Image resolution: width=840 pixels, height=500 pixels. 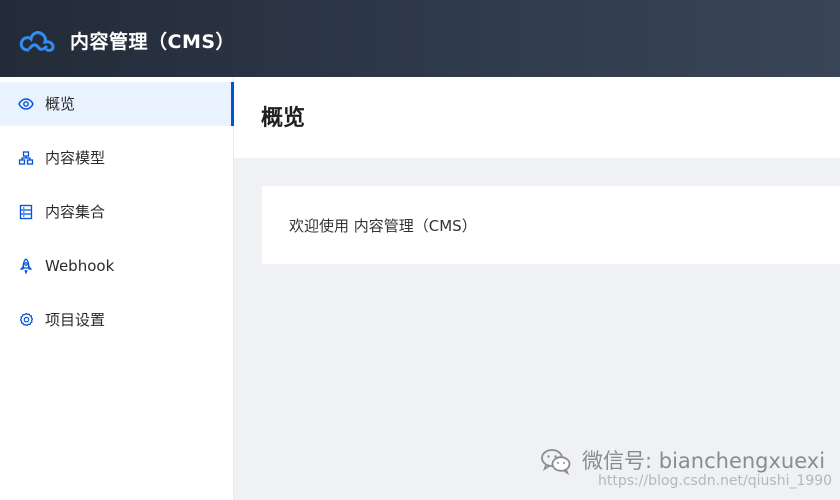 I want to click on sidebar-item-webhook: Webhook, so click(x=117, y=266).